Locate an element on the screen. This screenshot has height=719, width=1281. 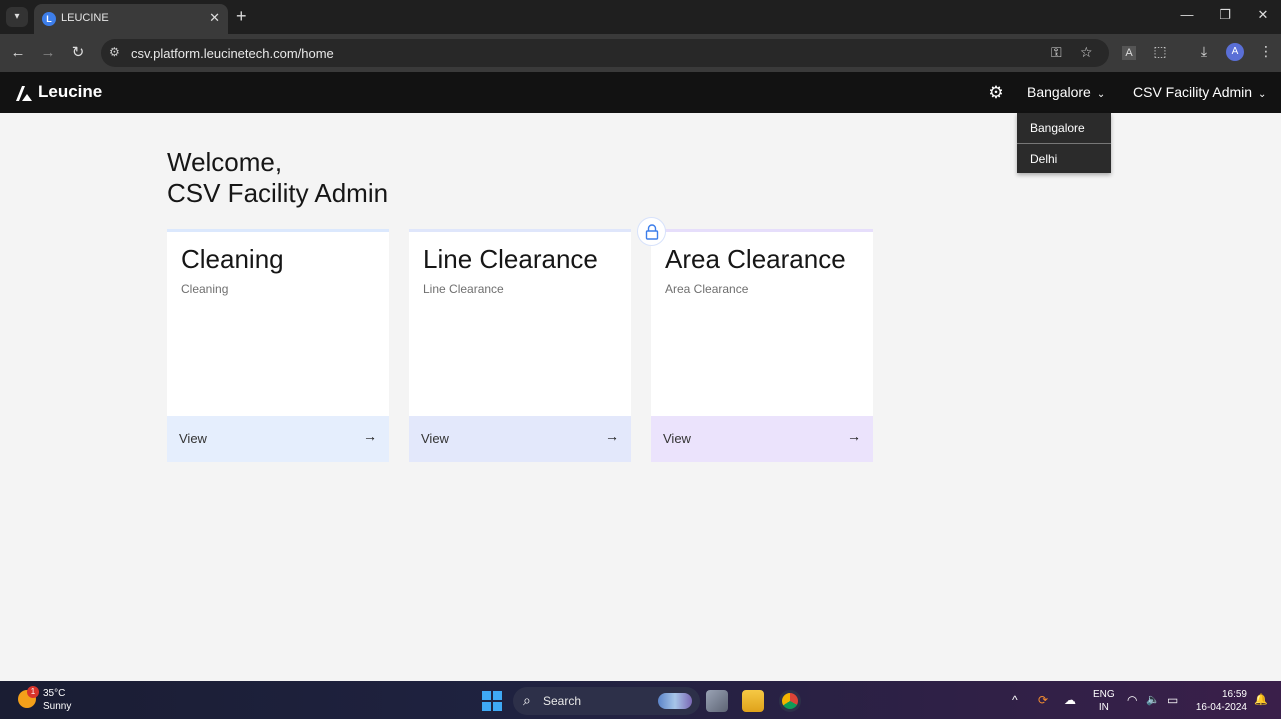
app-logo-text: Leucine is located at coordinates (70, 92).